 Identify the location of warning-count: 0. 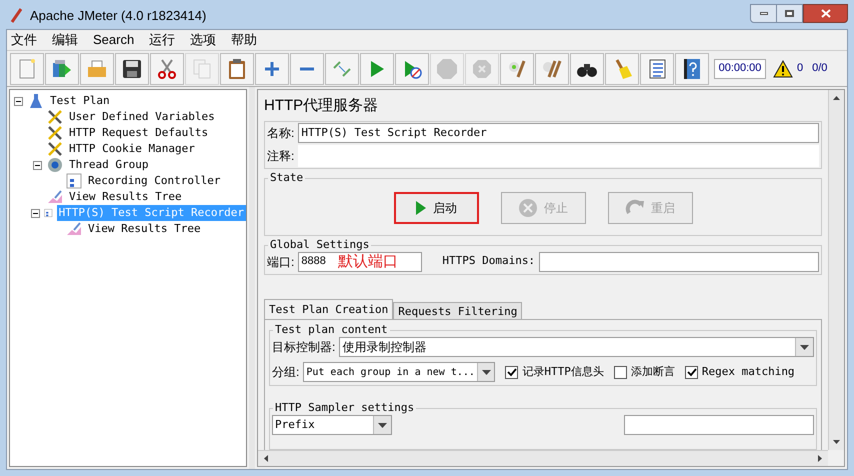
(800, 68).